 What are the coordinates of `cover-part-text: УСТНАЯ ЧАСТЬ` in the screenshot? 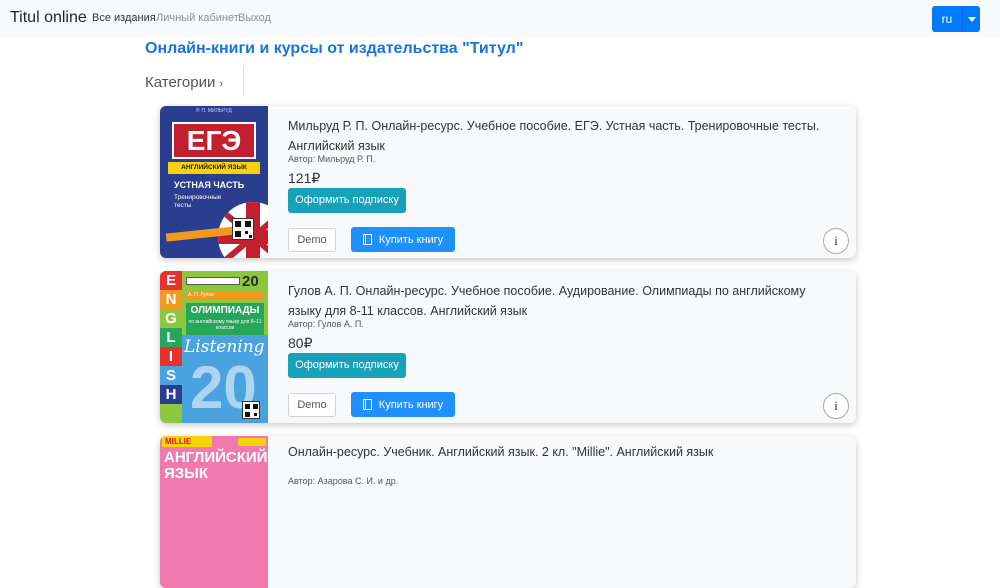 It's located at (209, 185).